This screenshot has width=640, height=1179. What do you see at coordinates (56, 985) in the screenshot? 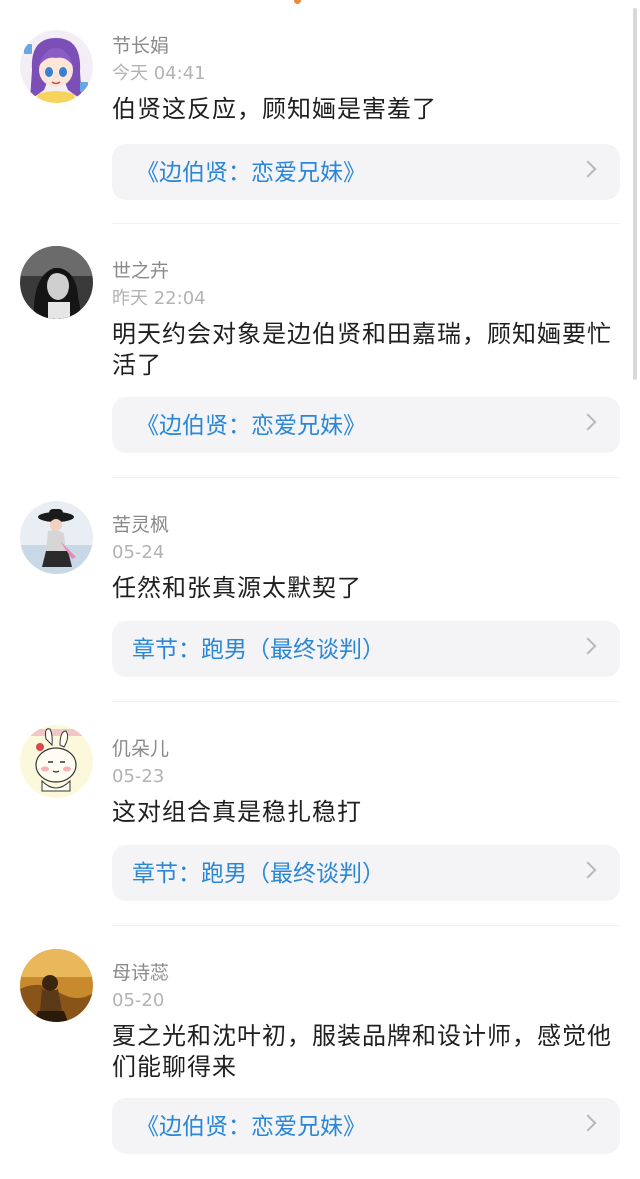
I see `golden-field-avatar` at bounding box center [56, 985].